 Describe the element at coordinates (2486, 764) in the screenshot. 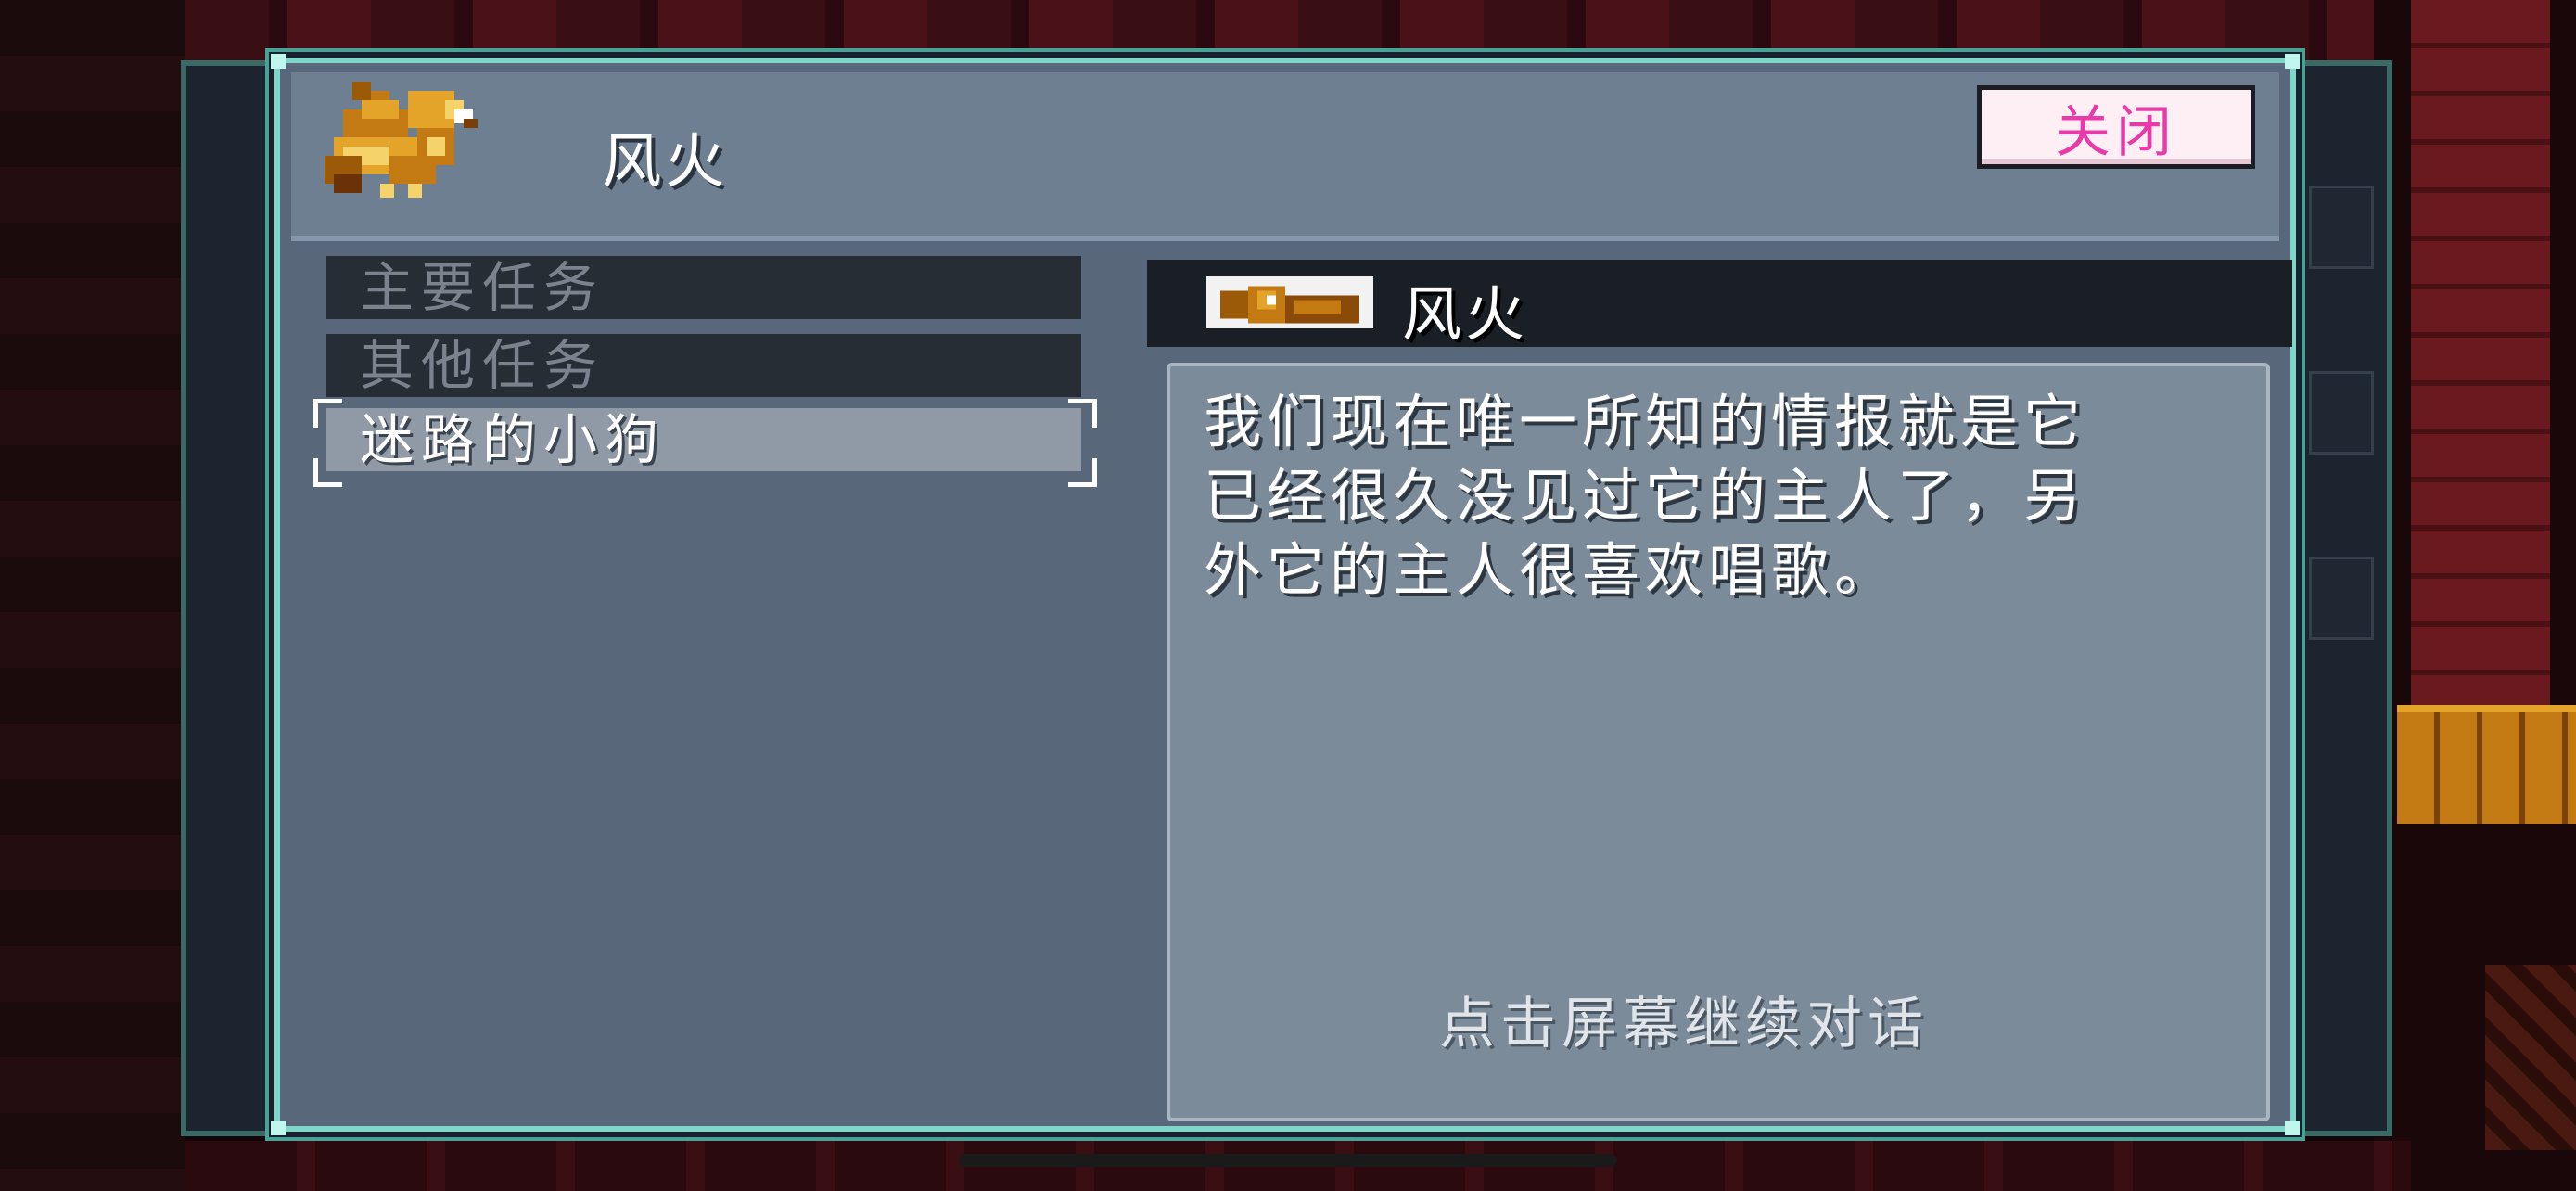

I see `background-ledge` at that location.